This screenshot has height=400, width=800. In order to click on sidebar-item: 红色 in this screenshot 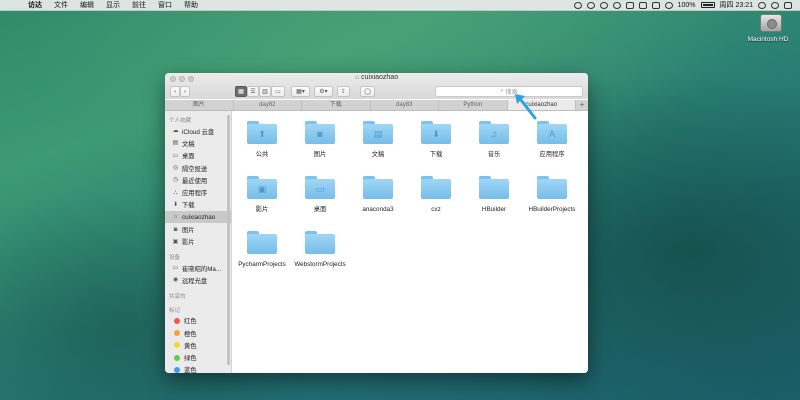, I will do `click(198, 321)`.